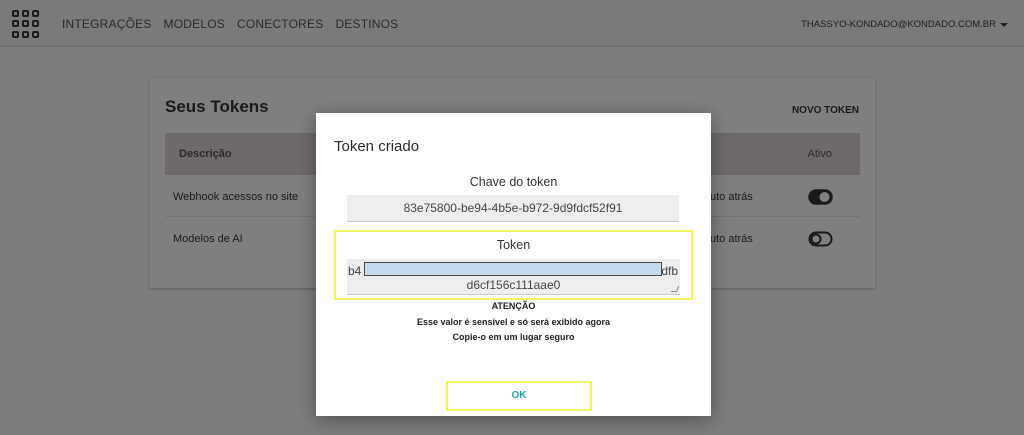  Describe the element at coordinates (513, 182) in the screenshot. I see `key-label: Chave do token` at that location.